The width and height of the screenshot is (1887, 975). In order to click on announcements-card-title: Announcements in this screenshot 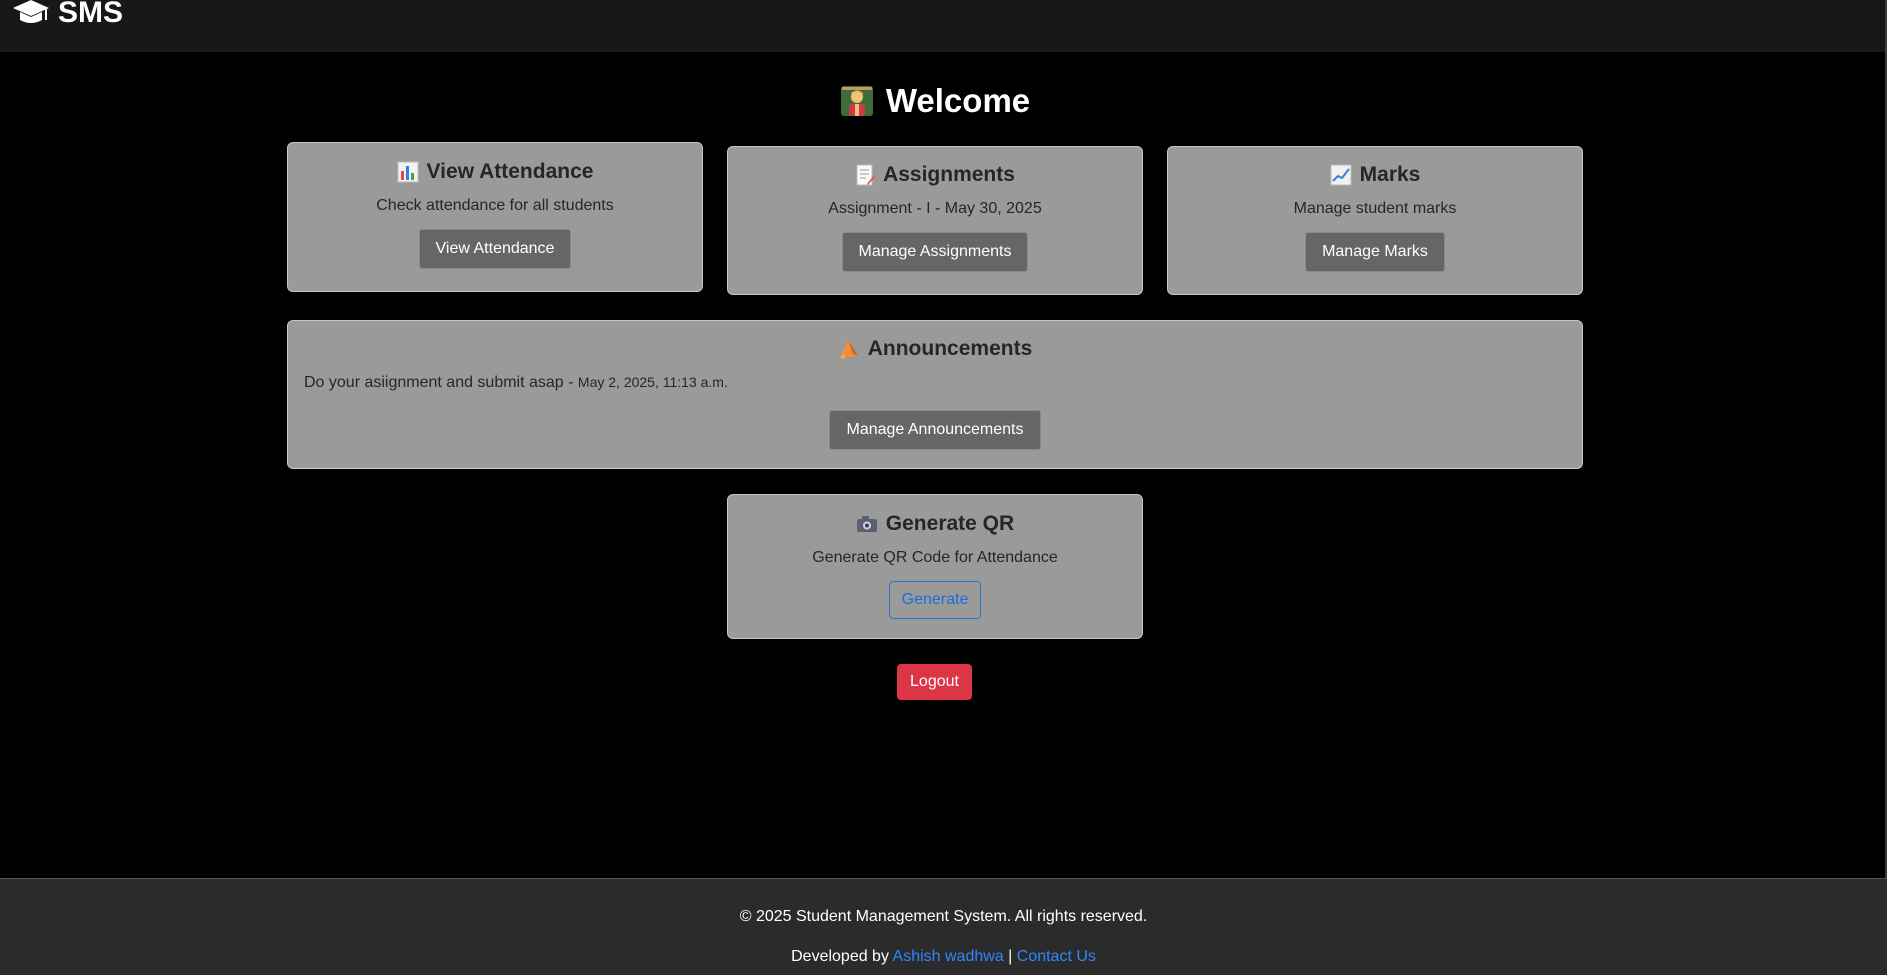, I will do `click(935, 349)`.